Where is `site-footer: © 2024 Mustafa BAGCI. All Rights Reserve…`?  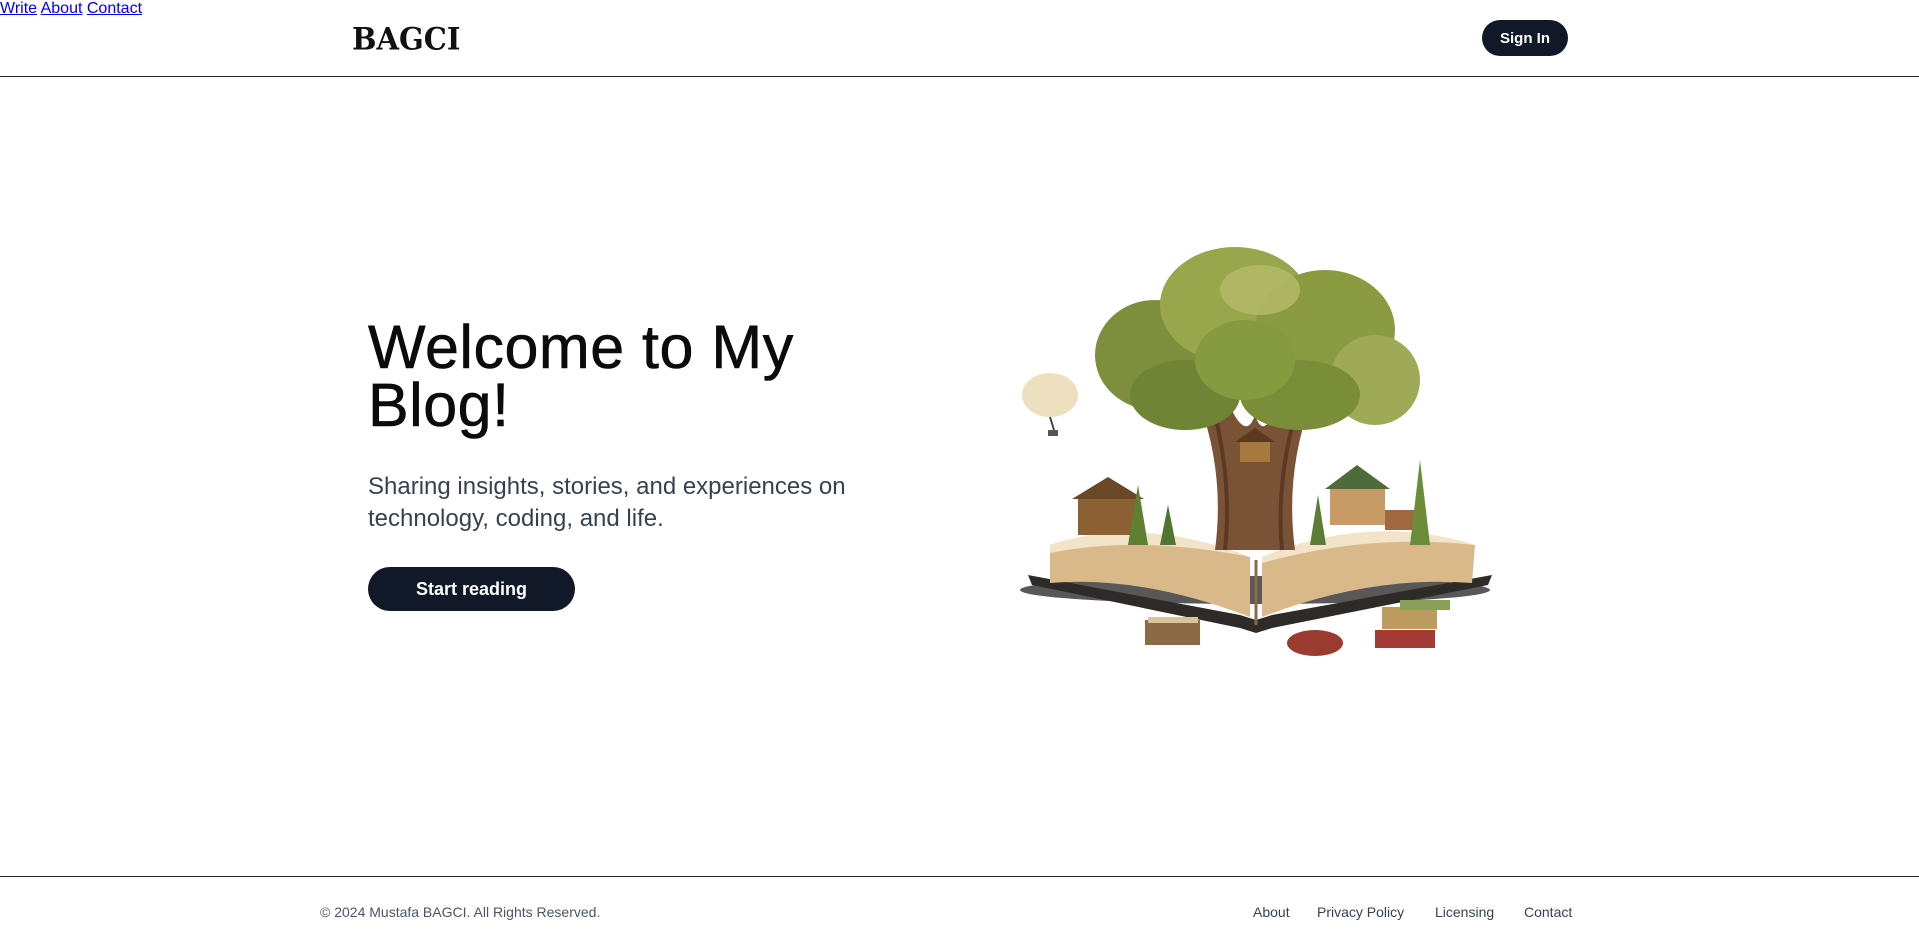
site-footer: © 2024 Mustafa BAGCI. All Rights Reserve… is located at coordinates (959, 909).